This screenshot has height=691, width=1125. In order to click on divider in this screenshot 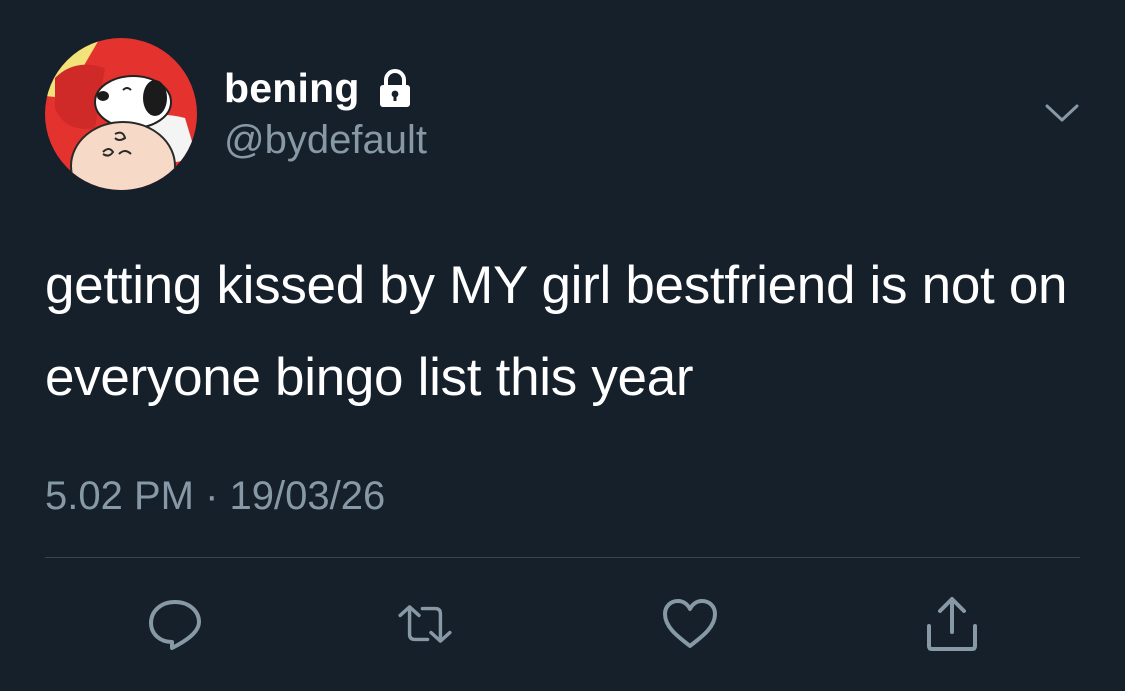, I will do `click(562, 557)`.